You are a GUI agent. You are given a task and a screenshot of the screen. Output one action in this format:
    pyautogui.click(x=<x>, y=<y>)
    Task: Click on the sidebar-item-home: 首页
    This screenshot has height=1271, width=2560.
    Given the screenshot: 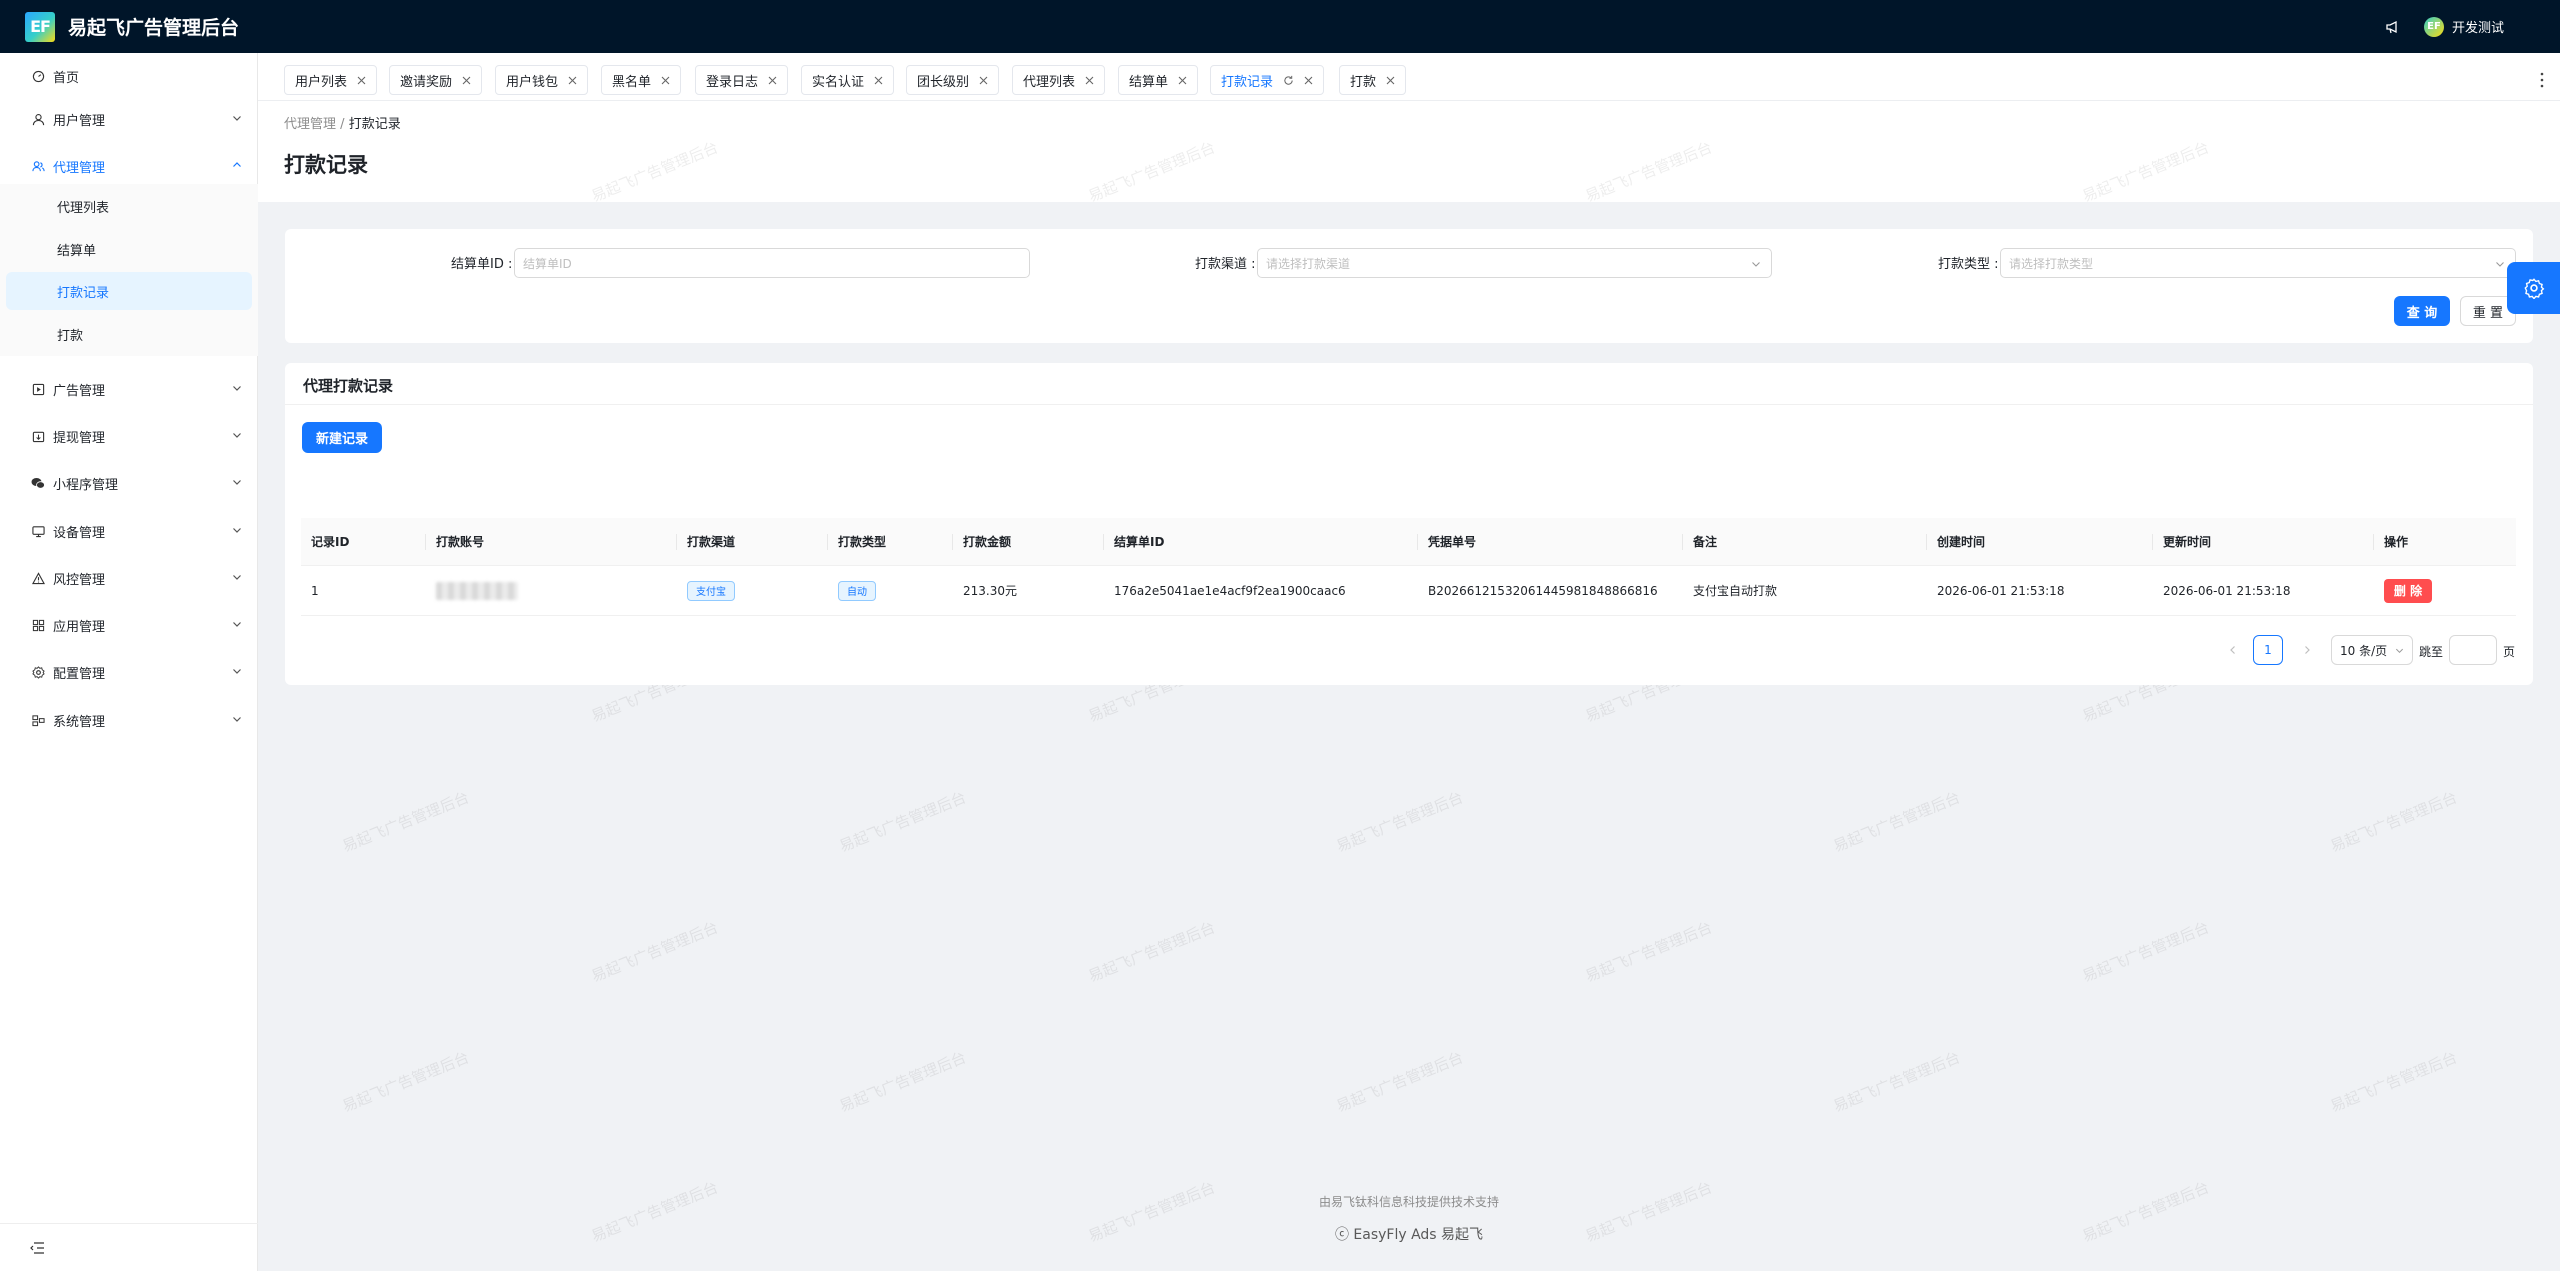 What is the action you would take?
    pyautogui.click(x=129, y=76)
    